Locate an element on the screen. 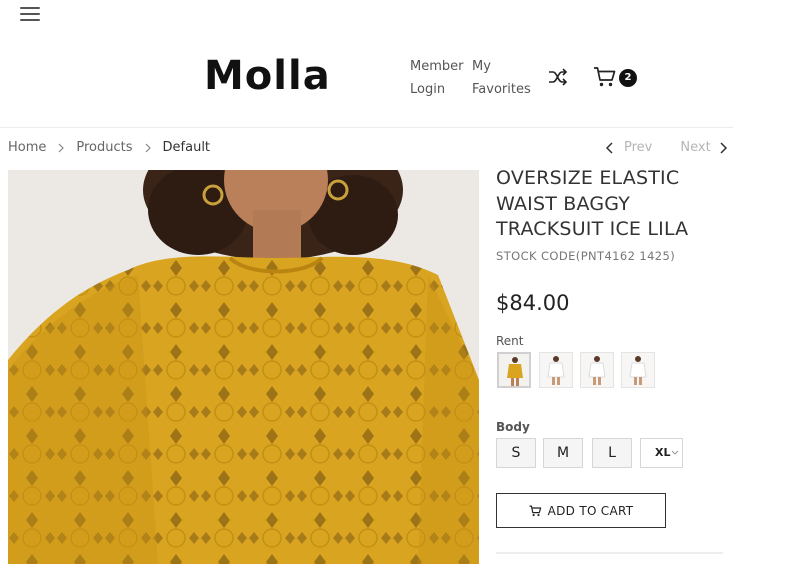 The width and height of the screenshot is (794, 564). add-to-cart-label: ADD TO CART is located at coordinates (590, 510).